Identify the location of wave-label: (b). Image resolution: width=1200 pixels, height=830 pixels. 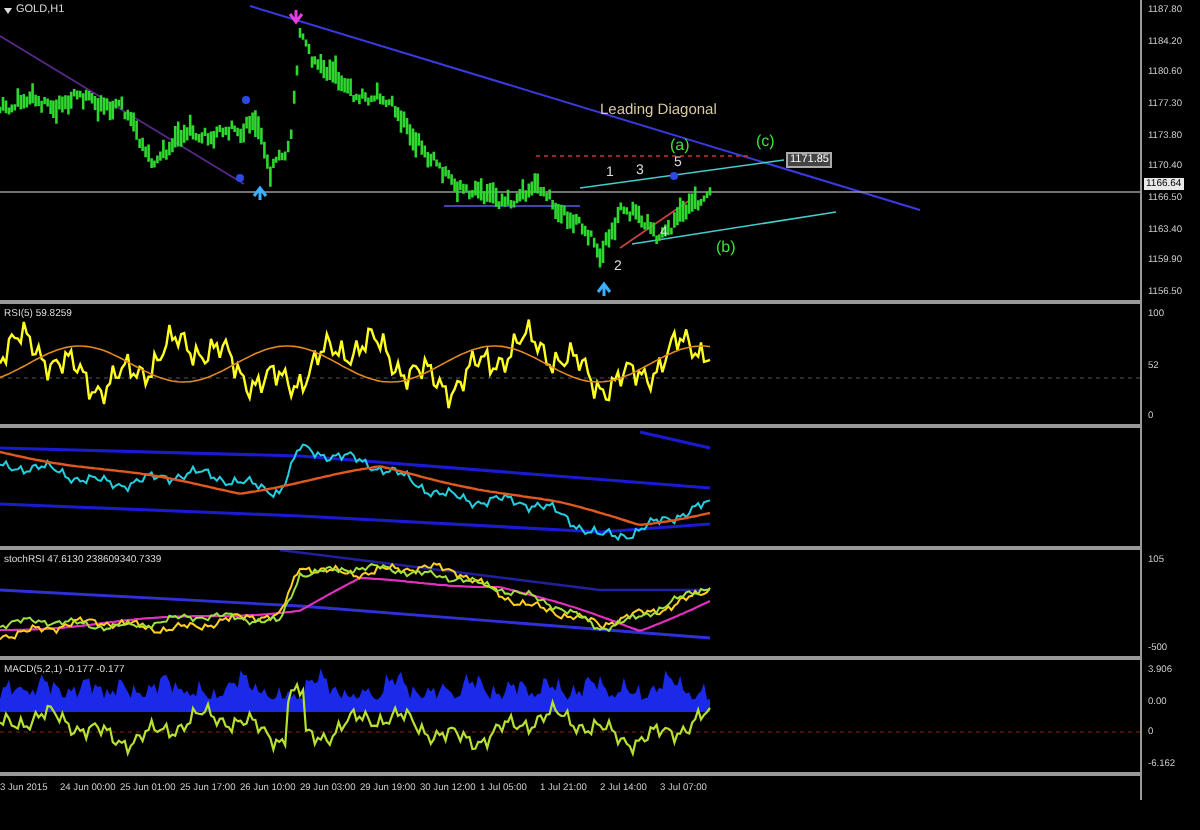
(726, 247).